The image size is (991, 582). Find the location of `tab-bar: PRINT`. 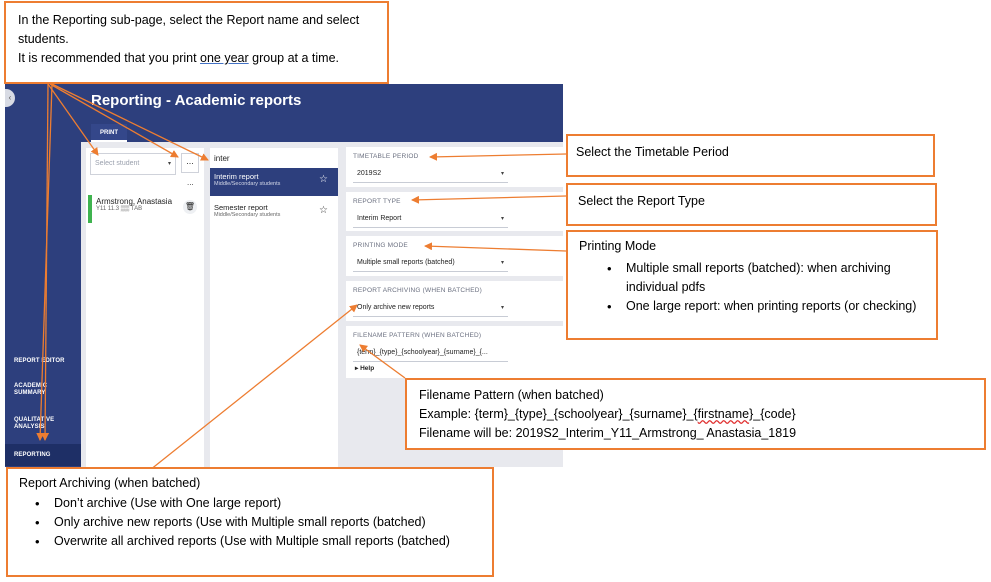

tab-bar: PRINT is located at coordinates (322, 133).